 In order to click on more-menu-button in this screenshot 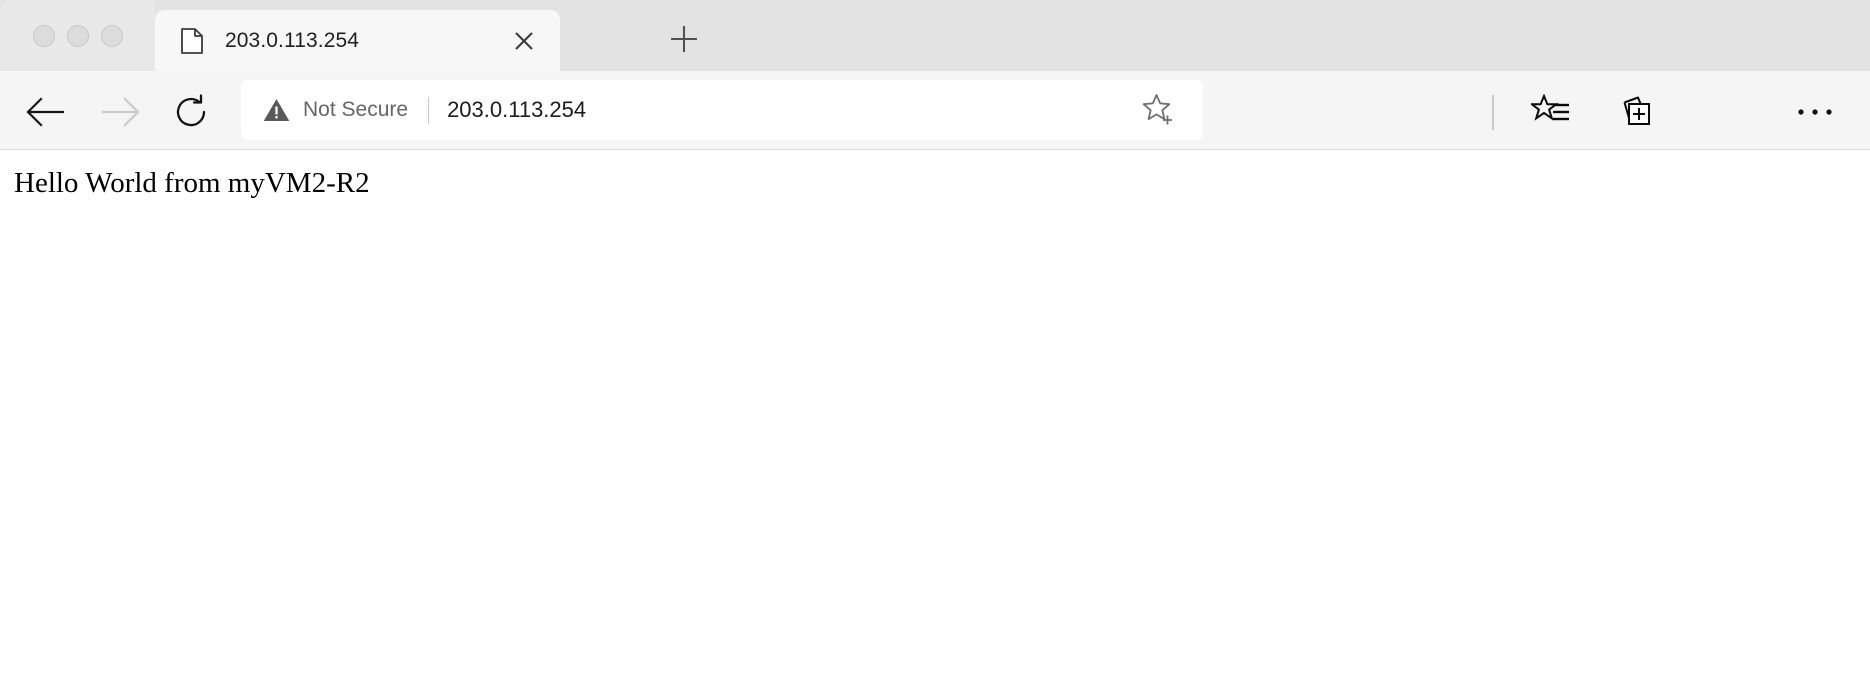, I will do `click(1815, 112)`.